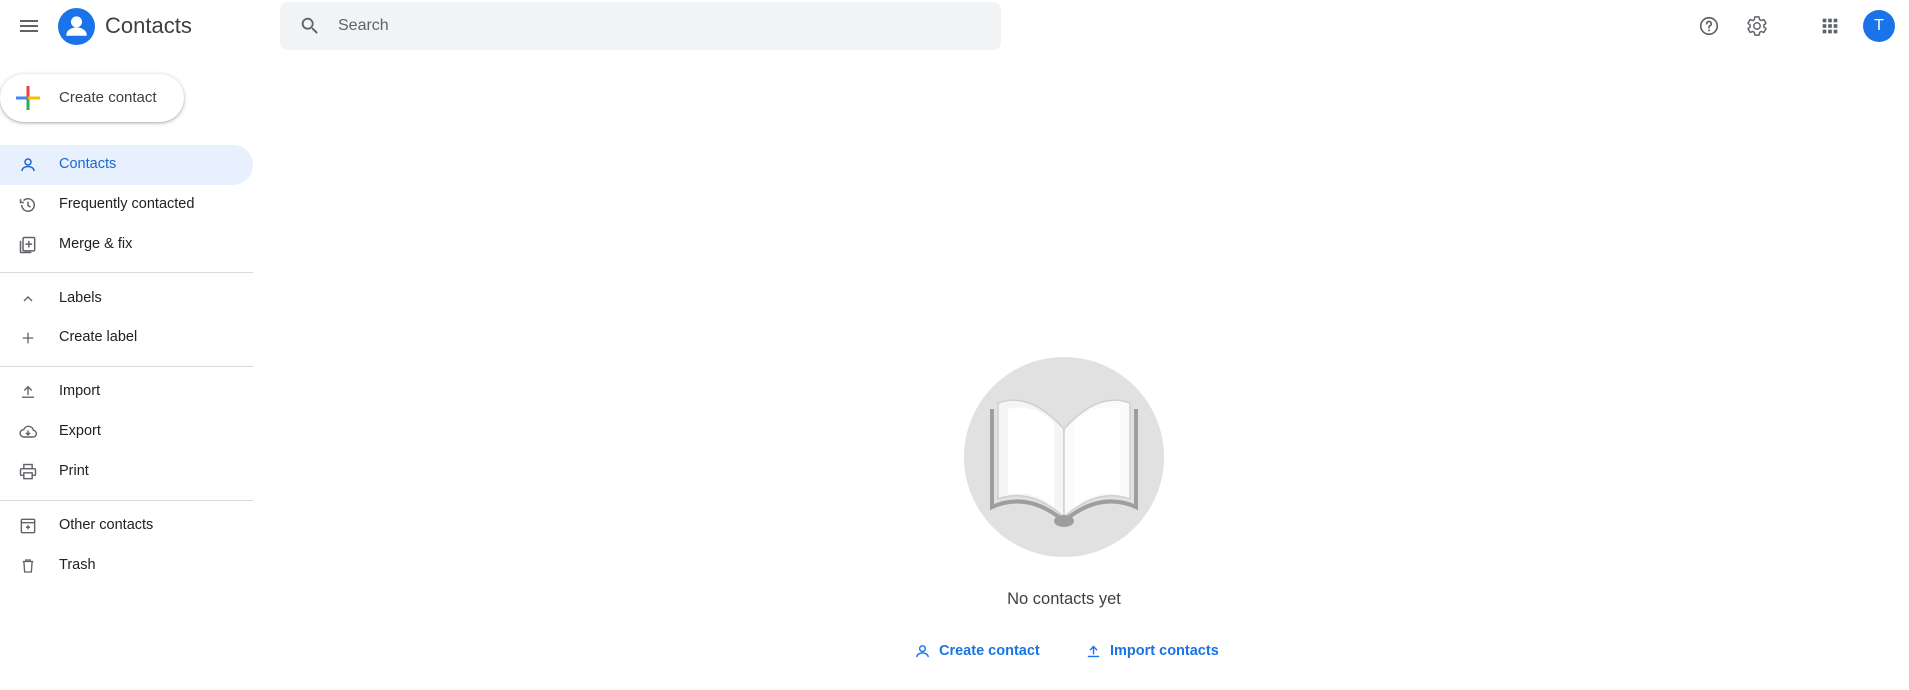 The height and width of the screenshot is (690, 1909). What do you see at coordinates (80, 431) in the screenshot?
I see `sidebar-item-label: Export` at bounding box center [80, 431].